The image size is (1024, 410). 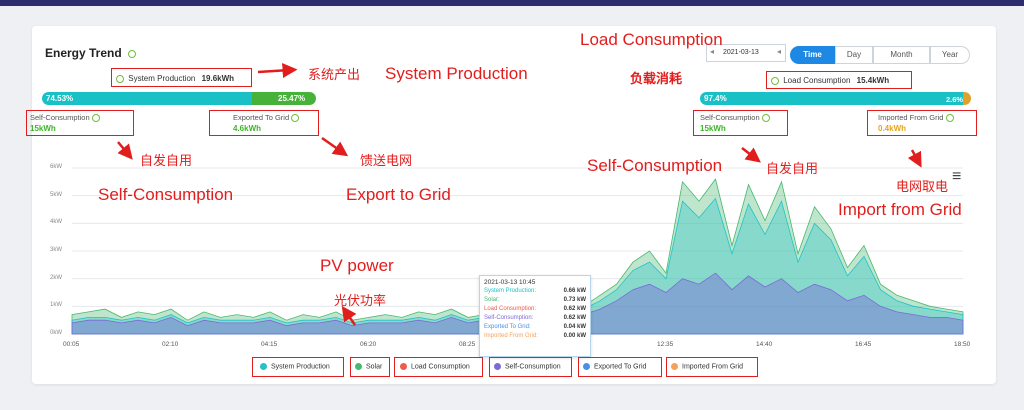 What do you see at coordinates (56, 222) in the screenshot?
I see `y-tick-label: 4kW` at bounding box center [56, 222].